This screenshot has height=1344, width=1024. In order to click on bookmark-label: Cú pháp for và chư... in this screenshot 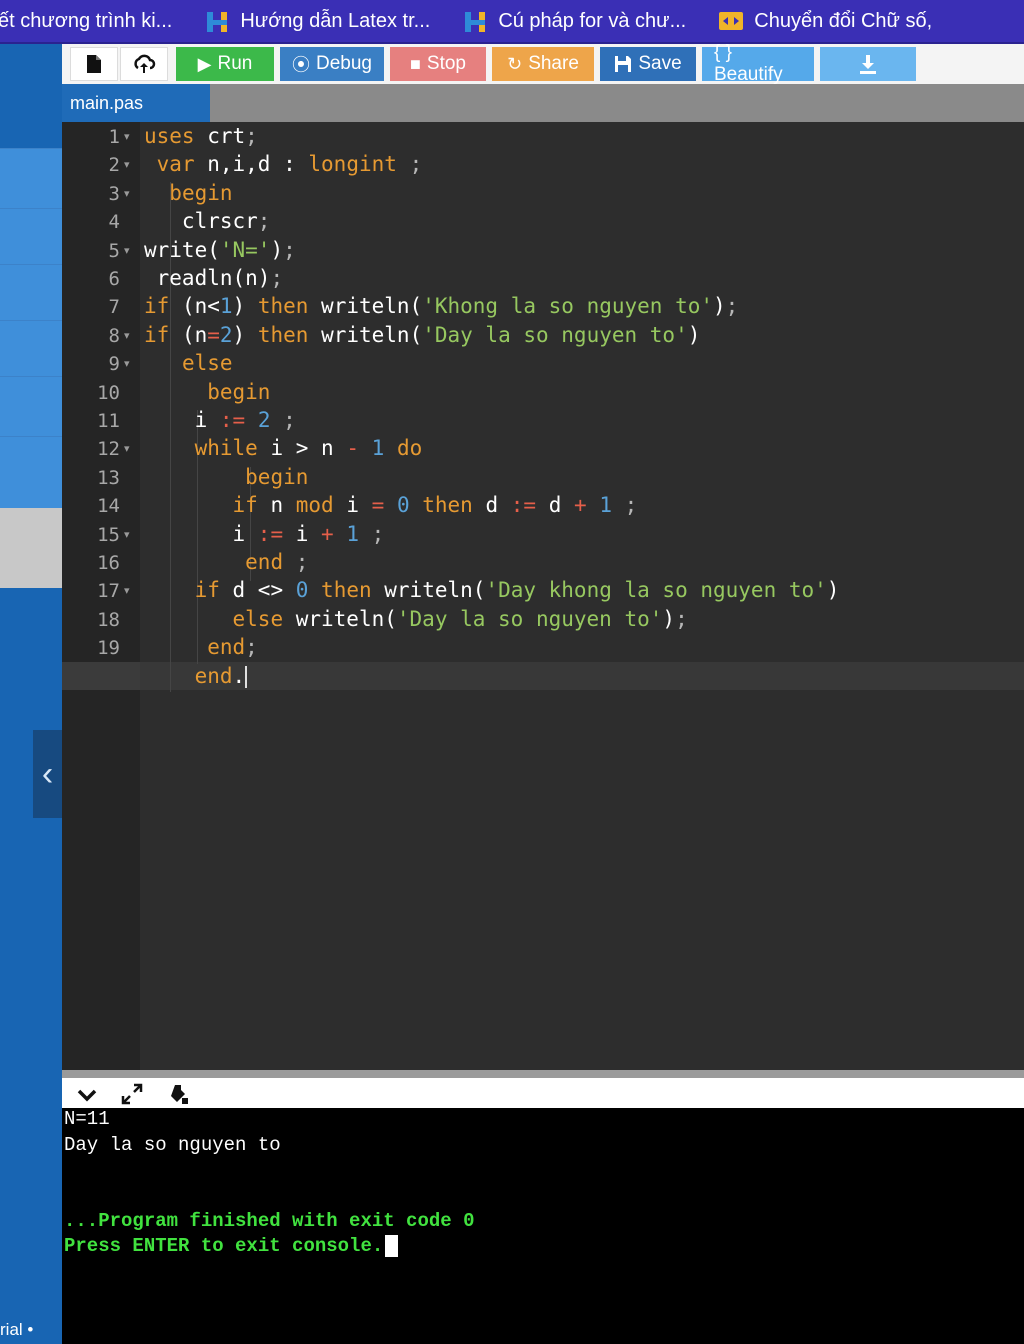, I will do `click(592, 20)`.